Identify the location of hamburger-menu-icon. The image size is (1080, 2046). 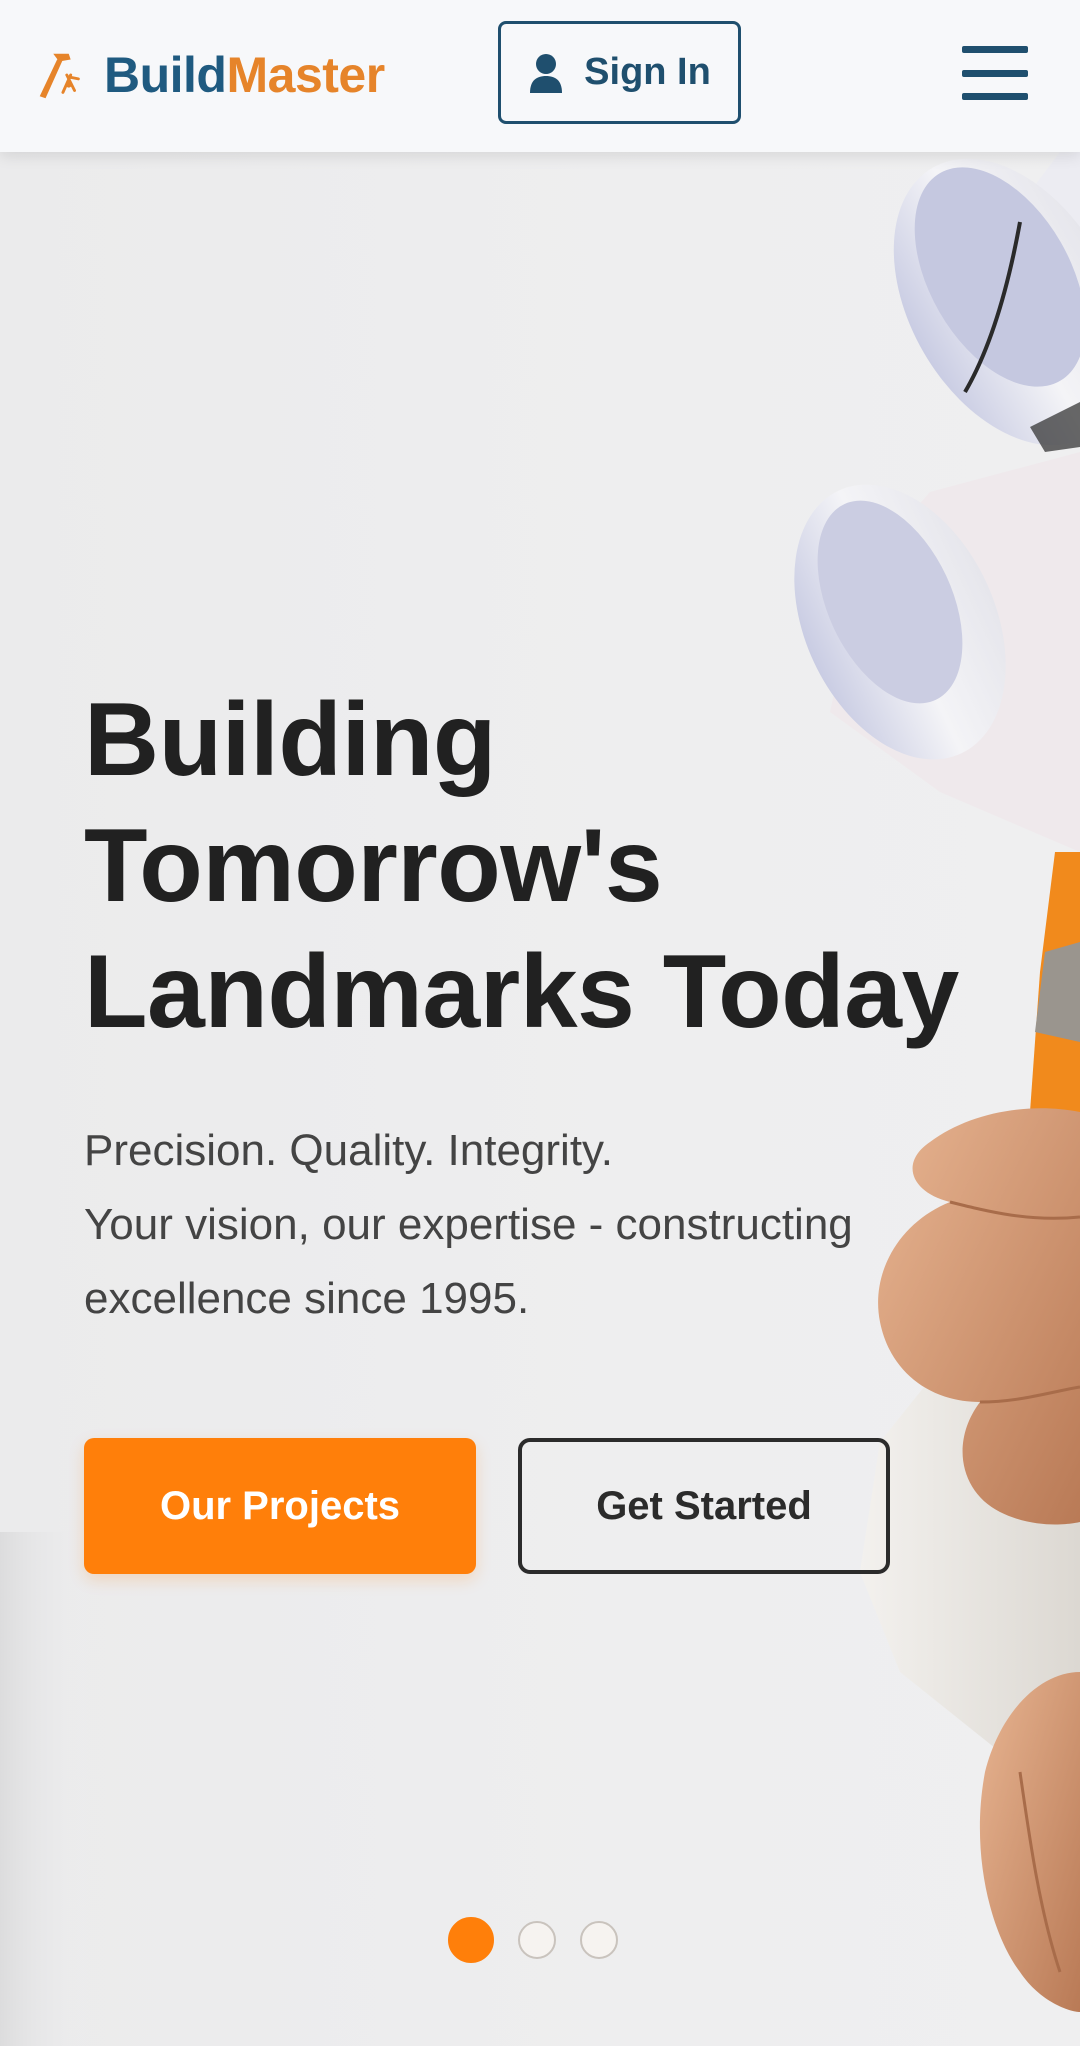
(995, 73).